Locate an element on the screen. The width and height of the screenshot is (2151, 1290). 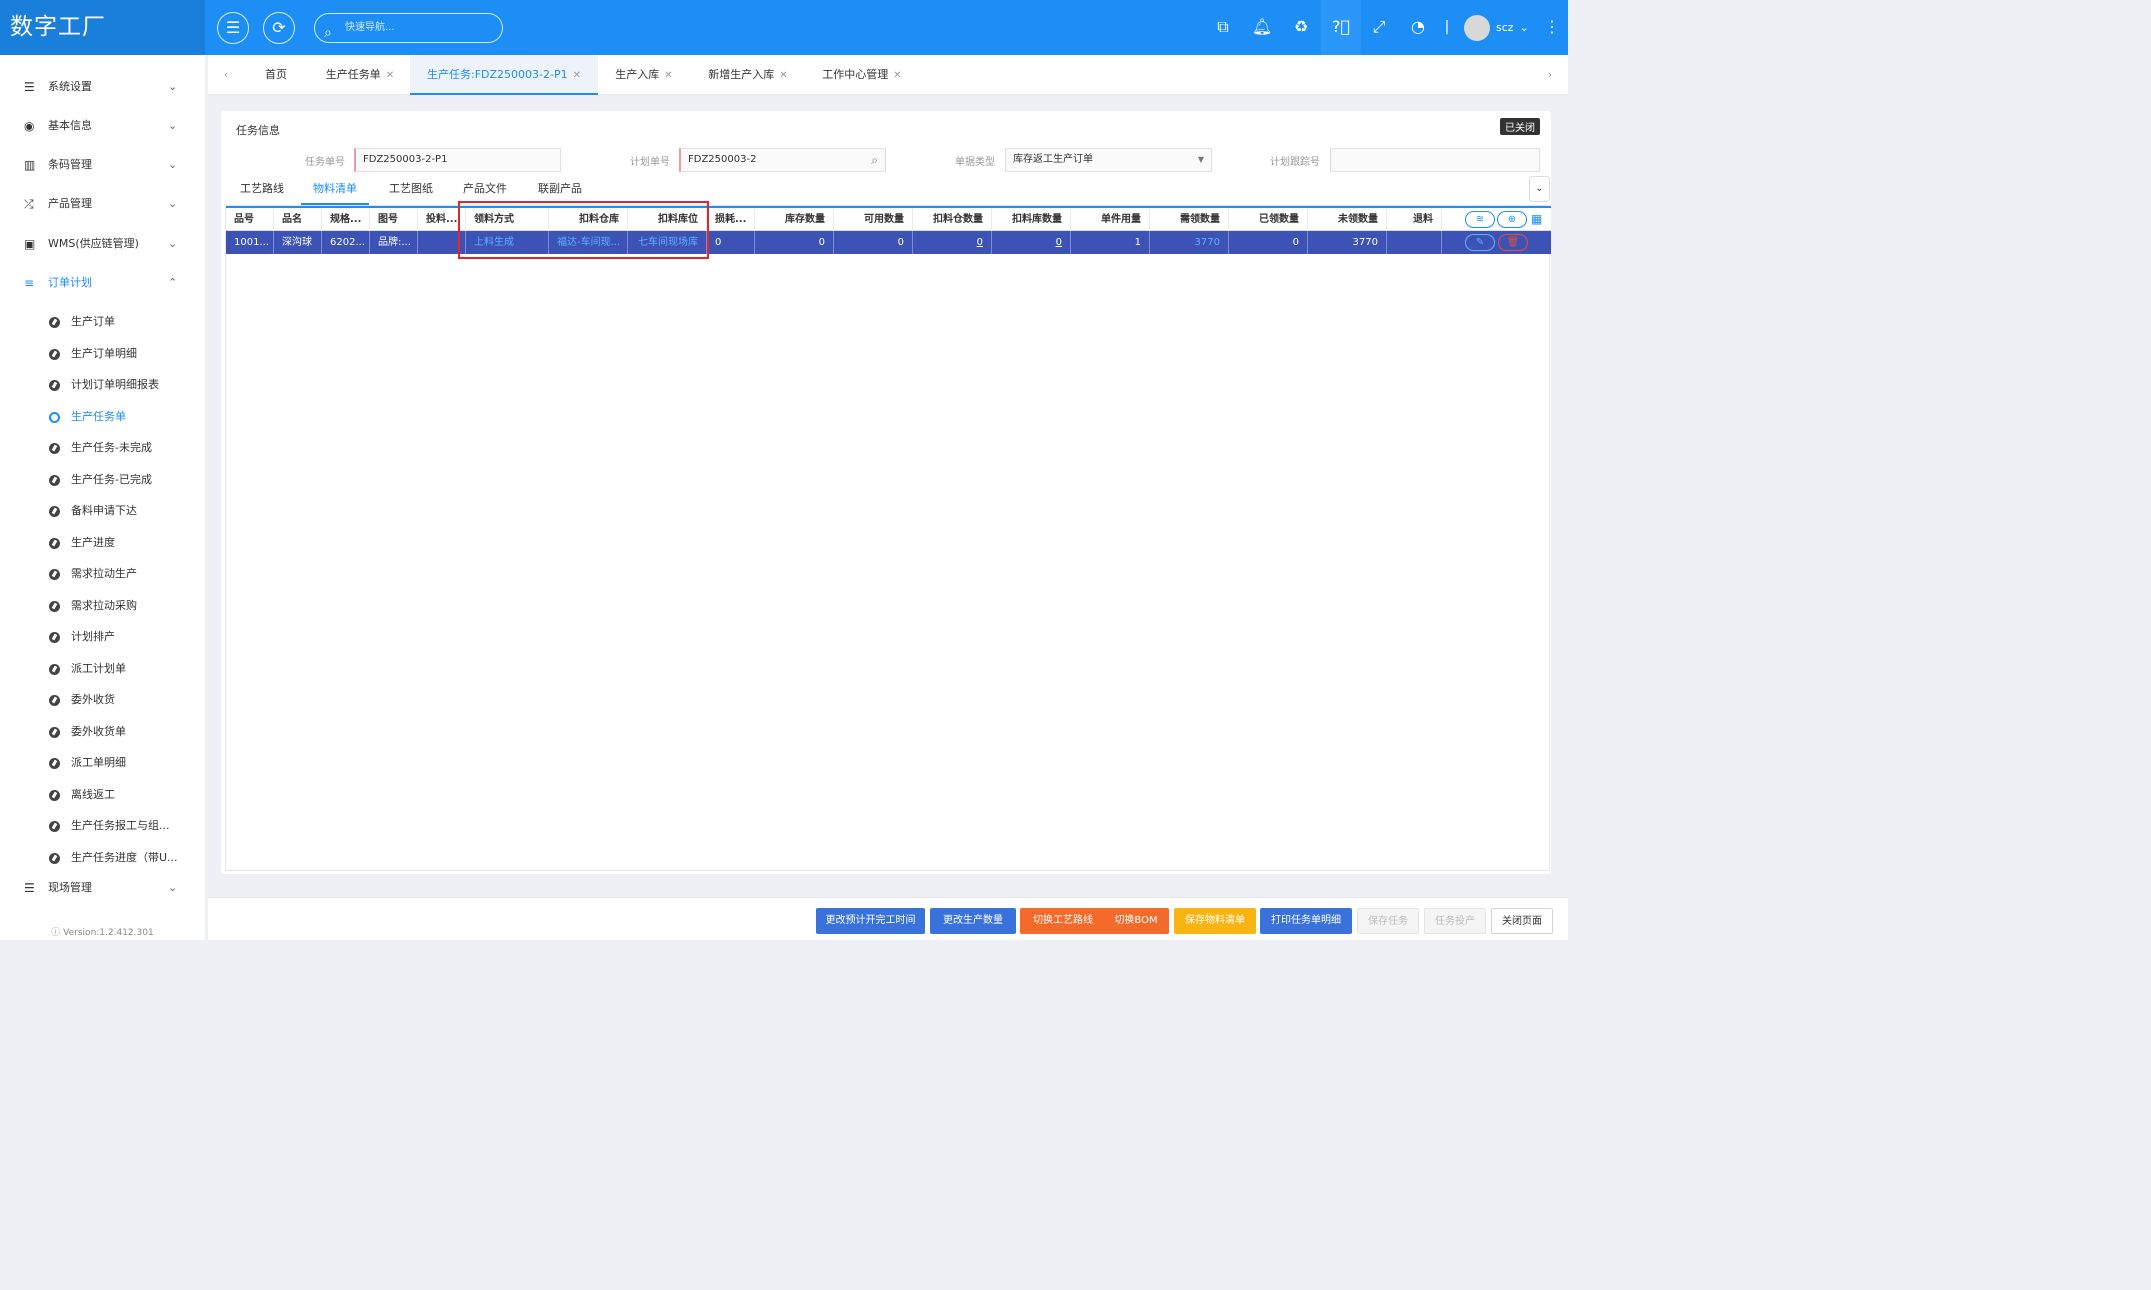
column-header: 扣料仓库 is located at coordinates (588, 219).